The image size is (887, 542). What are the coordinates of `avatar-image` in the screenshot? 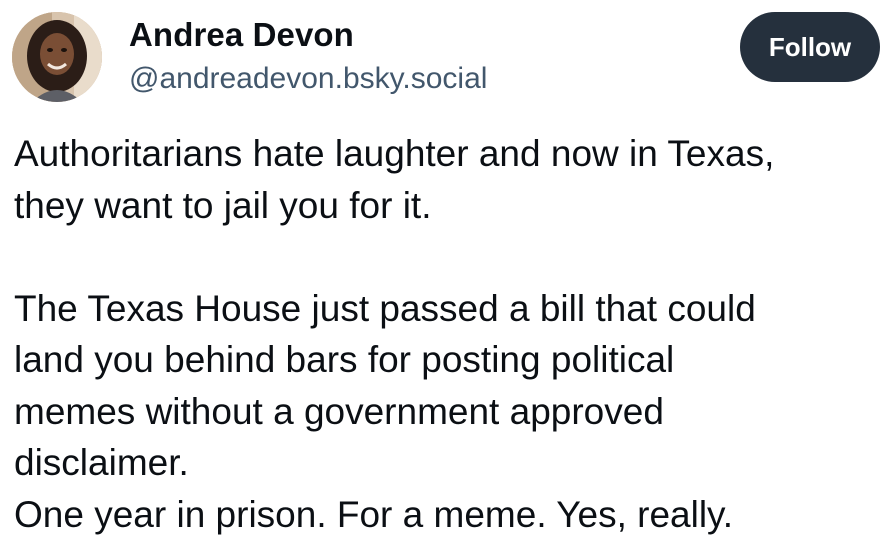 It's located at (57, 57).